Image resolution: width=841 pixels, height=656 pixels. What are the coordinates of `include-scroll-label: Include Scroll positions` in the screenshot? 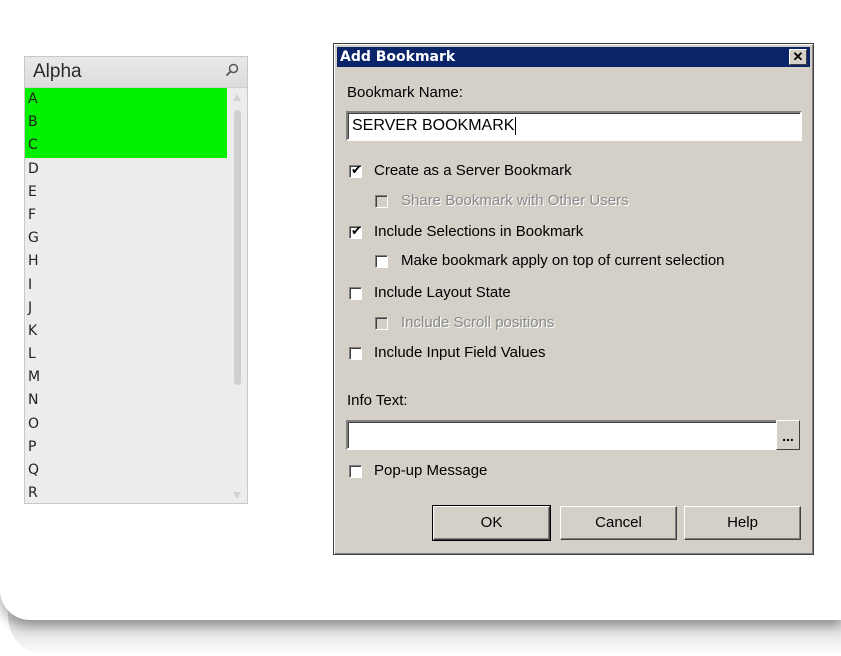 It's located at (478, 322).